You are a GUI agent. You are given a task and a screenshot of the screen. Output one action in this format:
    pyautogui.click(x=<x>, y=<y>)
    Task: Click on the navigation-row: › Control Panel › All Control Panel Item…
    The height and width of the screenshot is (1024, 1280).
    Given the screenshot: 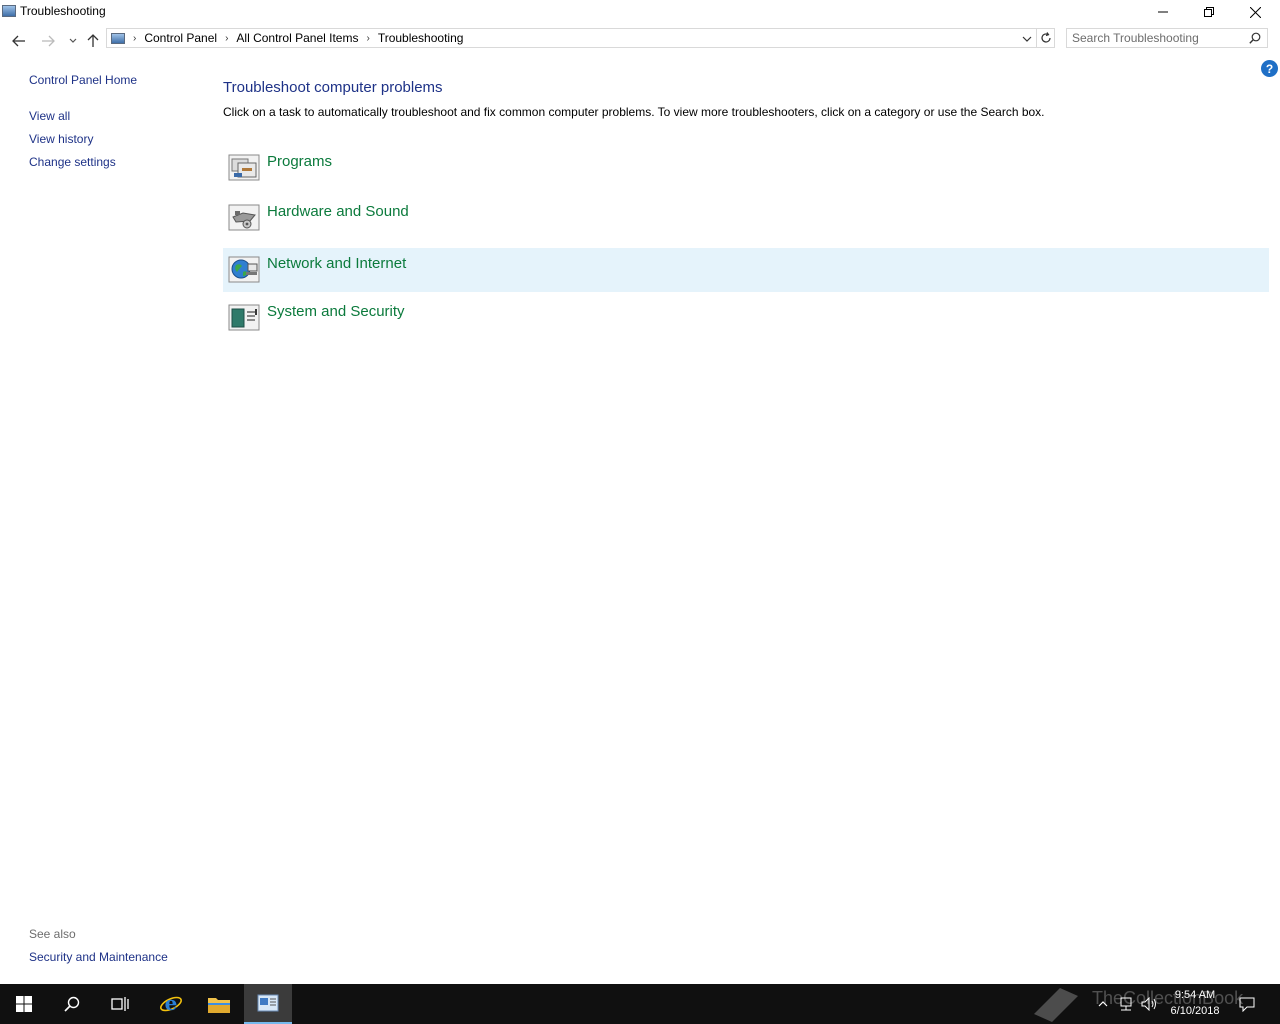 What is the action you would take?
    pyautogui.click(x=640, y=40)
    